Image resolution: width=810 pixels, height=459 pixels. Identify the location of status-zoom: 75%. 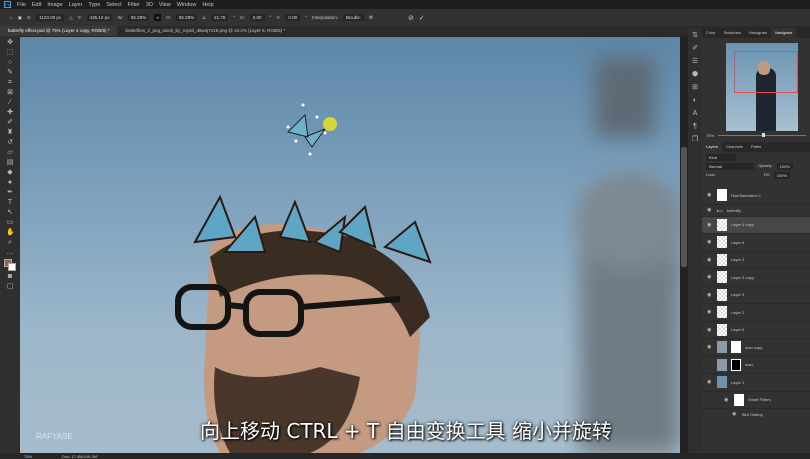
(28, 456).